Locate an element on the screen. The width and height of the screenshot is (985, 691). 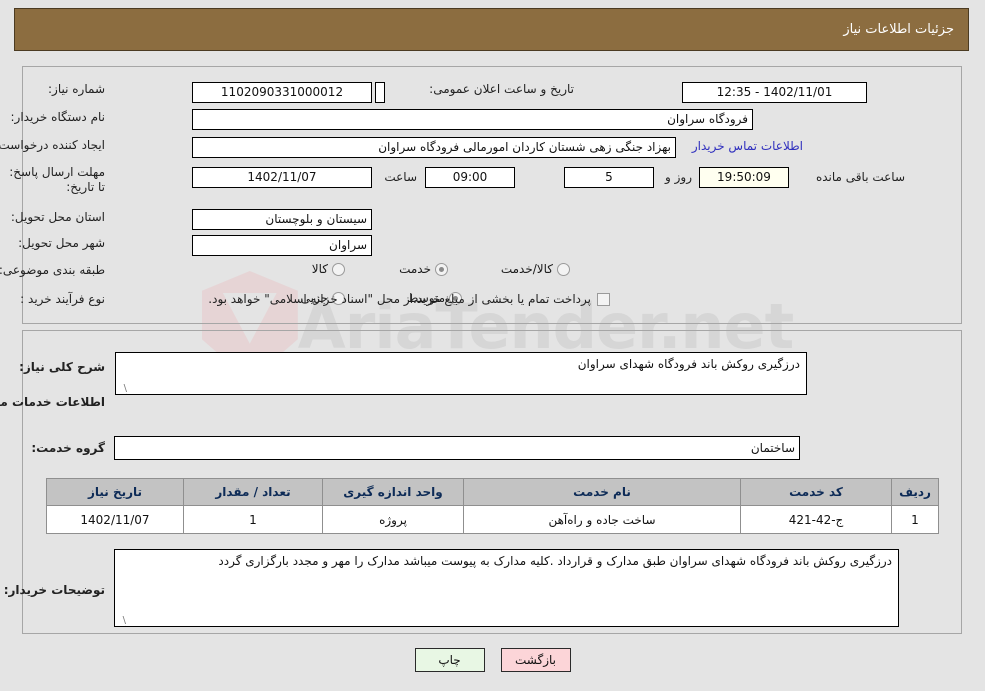
remaining-days-label: روز و is located at coordinates (678, 177).